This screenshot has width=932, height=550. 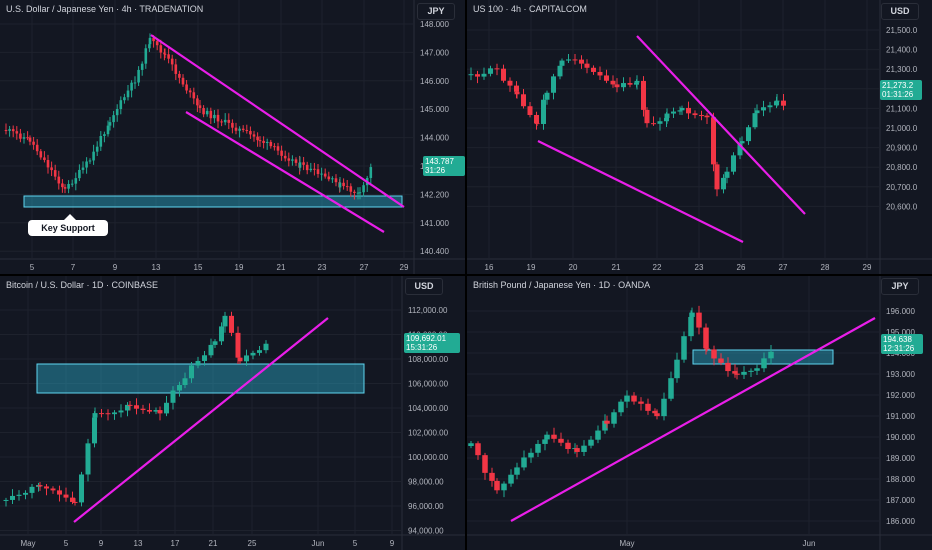 I want to click on time-tick-label: 20, so click(x=573, y=267).